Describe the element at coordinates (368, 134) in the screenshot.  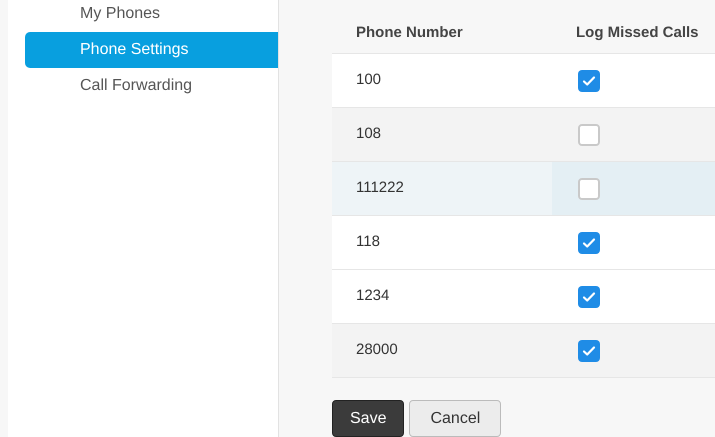
I see `table-cell-text: 108` at that location.